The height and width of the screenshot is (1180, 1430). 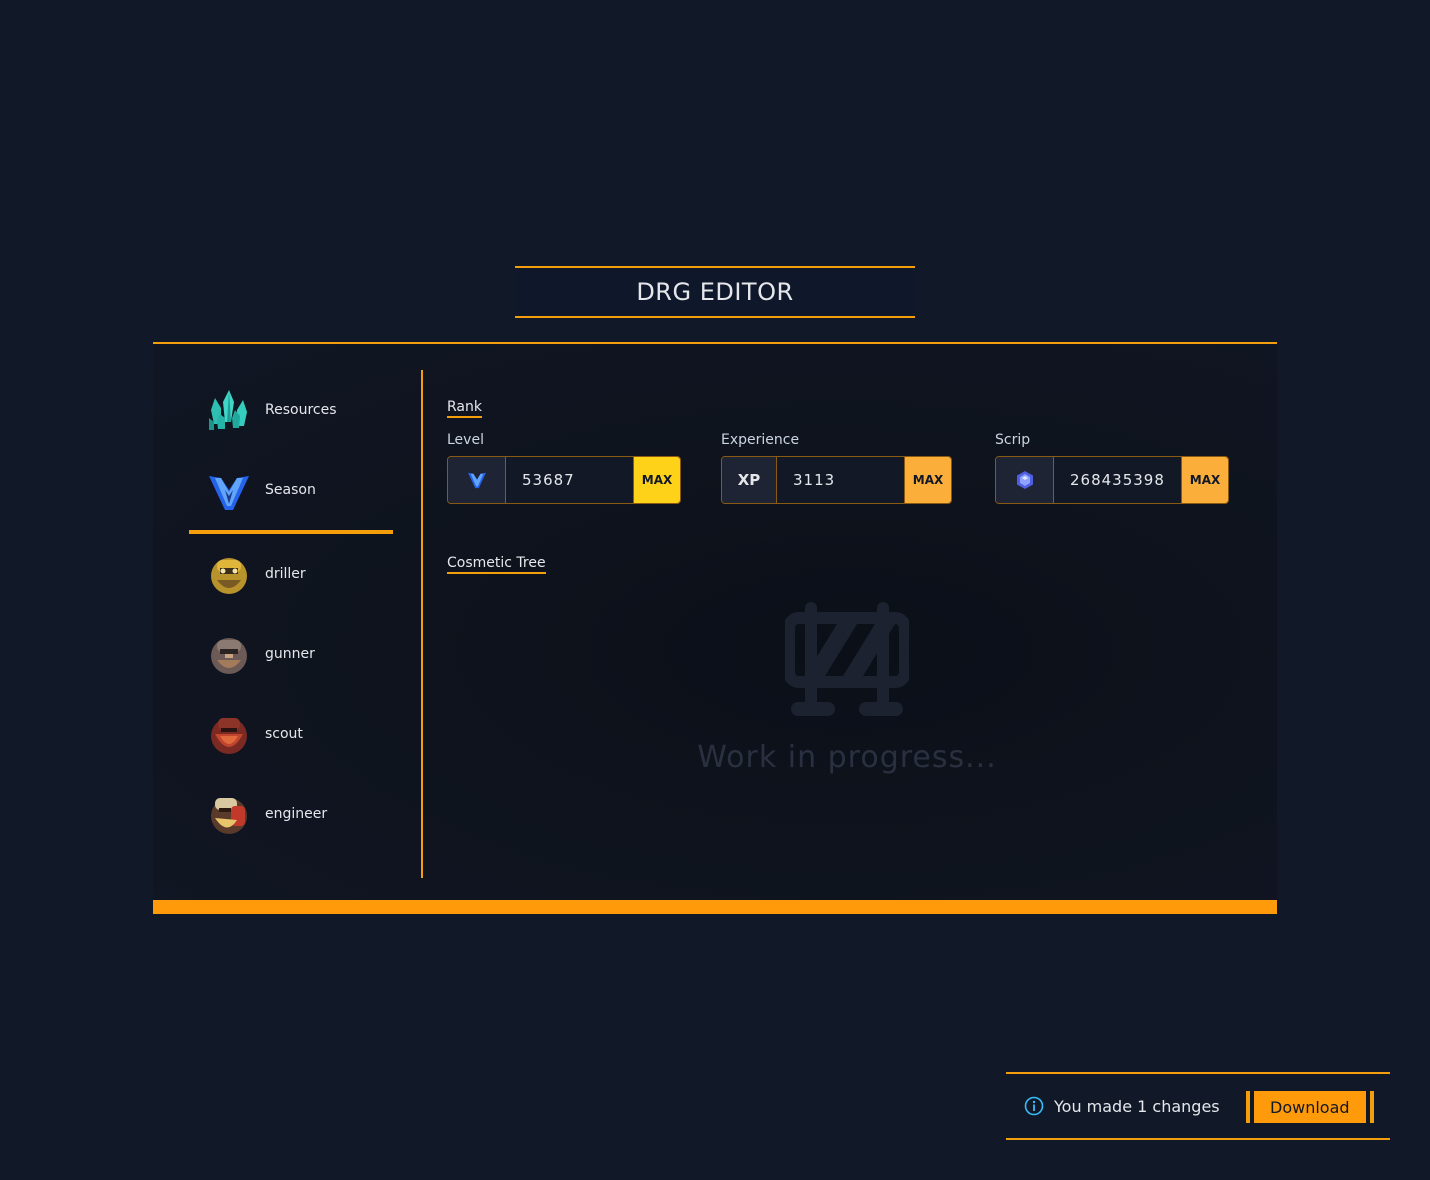 I want to click on changes-toast: You made 1 changes Download, so click(x=1198, y=1106).